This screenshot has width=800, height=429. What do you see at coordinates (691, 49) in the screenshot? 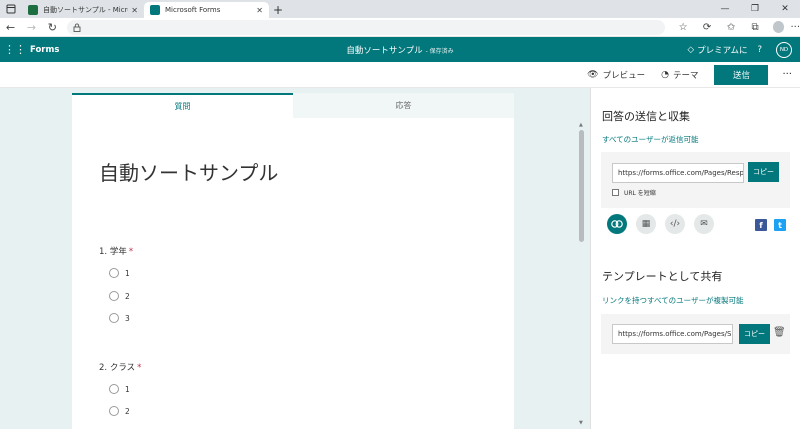
I see `diamond-icon: ◇` at bounding box center [691, 49].